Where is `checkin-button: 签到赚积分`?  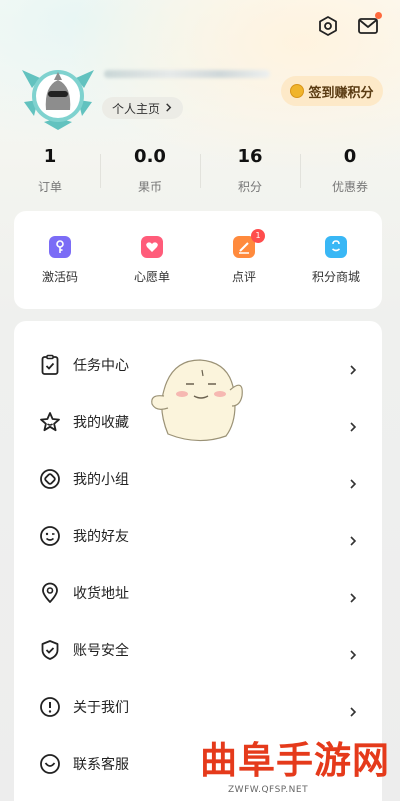 checkin-button: 签到赚积分 is located at coordinates (332, 91).